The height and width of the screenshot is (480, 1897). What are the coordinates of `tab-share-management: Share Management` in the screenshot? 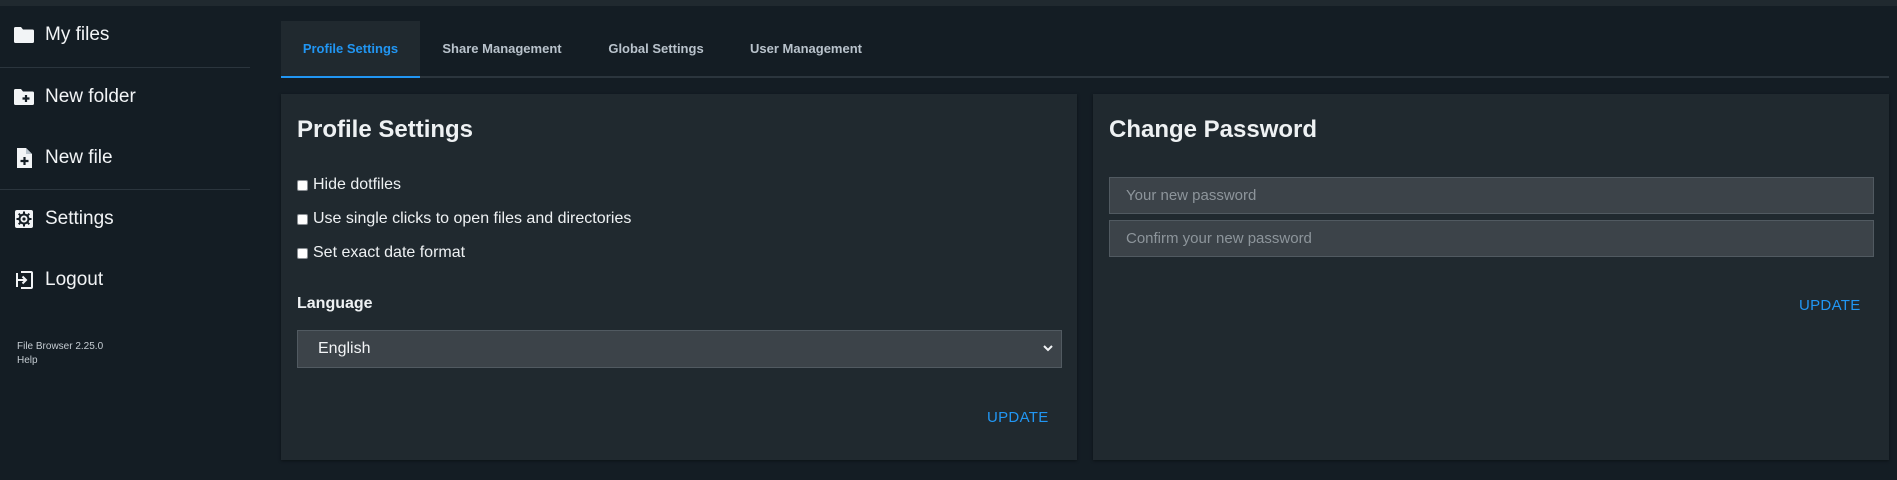 It's located at (502, 48).